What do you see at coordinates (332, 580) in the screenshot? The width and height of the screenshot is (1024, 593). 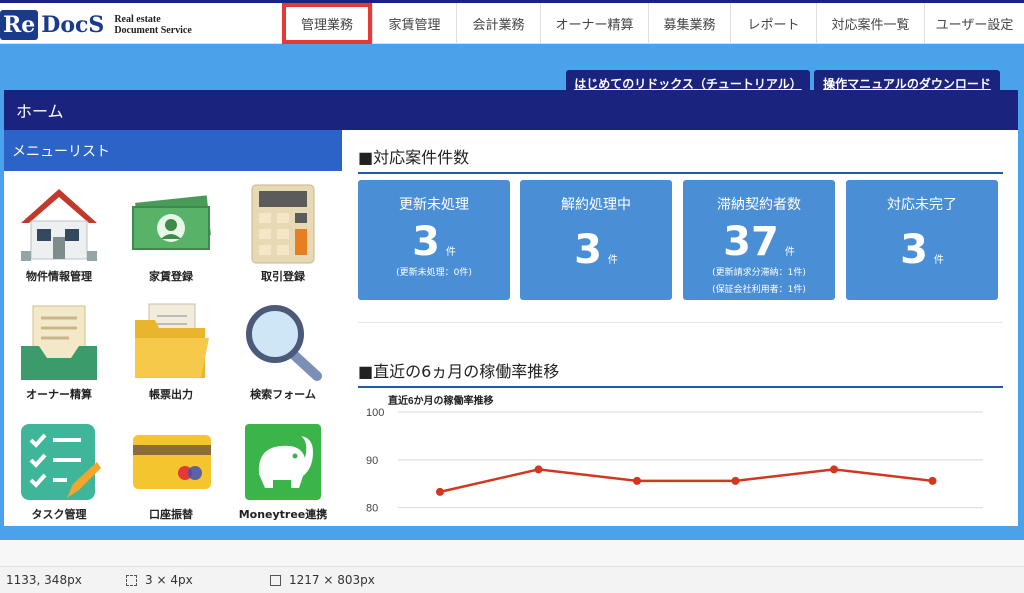 I see `image-size-text: 1217 × 803px` at bounding box center [332, 580].